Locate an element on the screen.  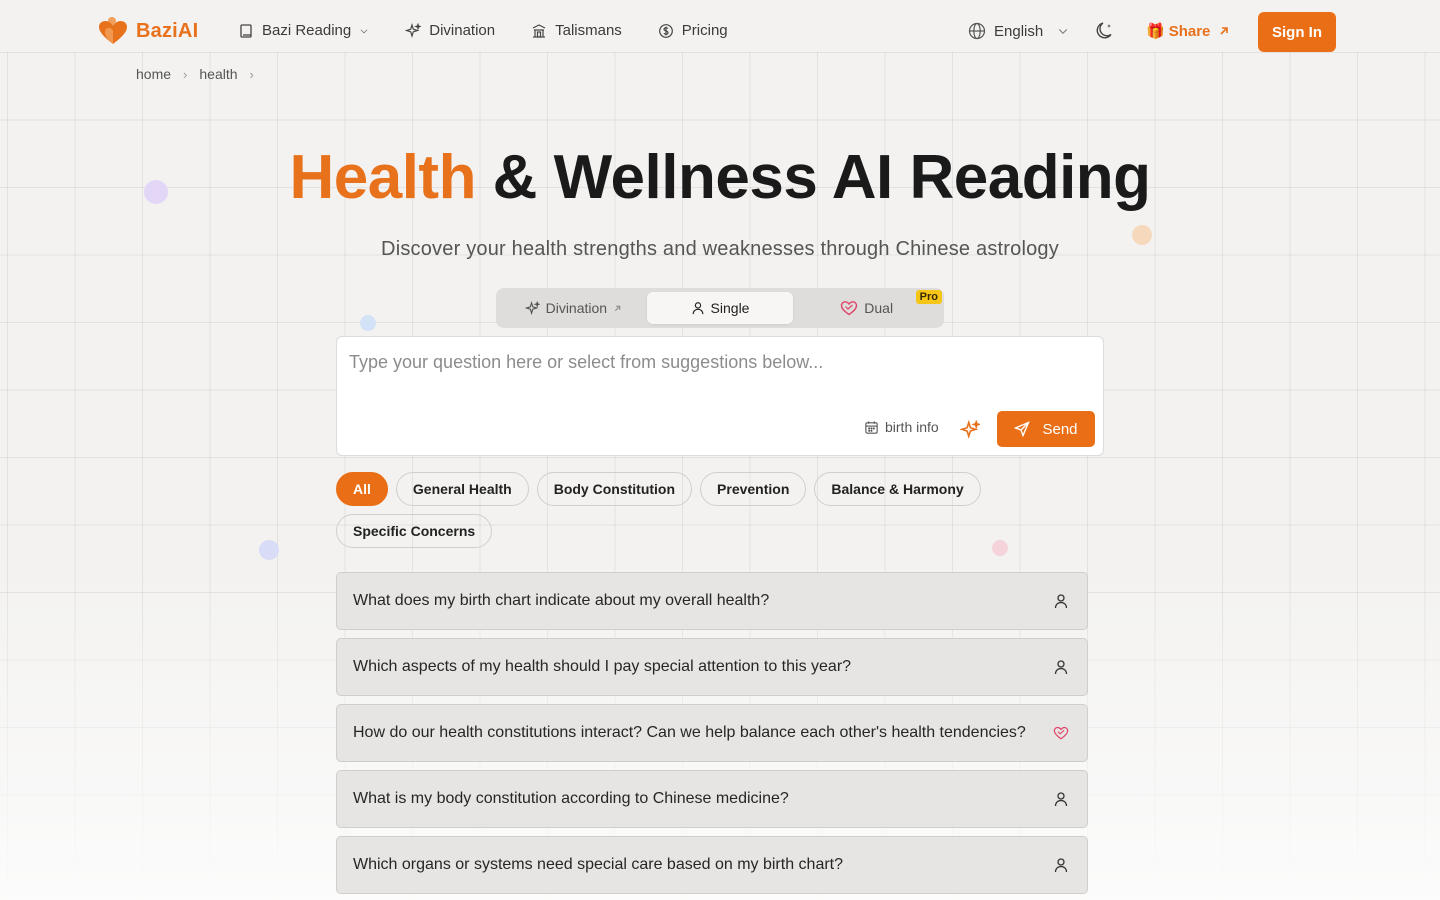
nav-bazi-reading: Bazi Reading is located at coordinates (303, 30).